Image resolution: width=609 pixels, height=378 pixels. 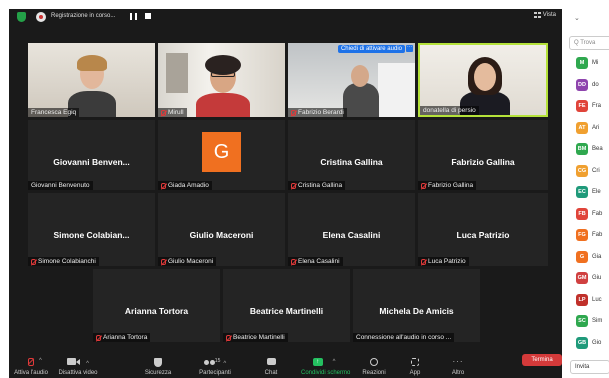 What do you see at coordinates (582, 213) in the screenshot?
I see `avatar: FB` at bounding box center [582, 213].